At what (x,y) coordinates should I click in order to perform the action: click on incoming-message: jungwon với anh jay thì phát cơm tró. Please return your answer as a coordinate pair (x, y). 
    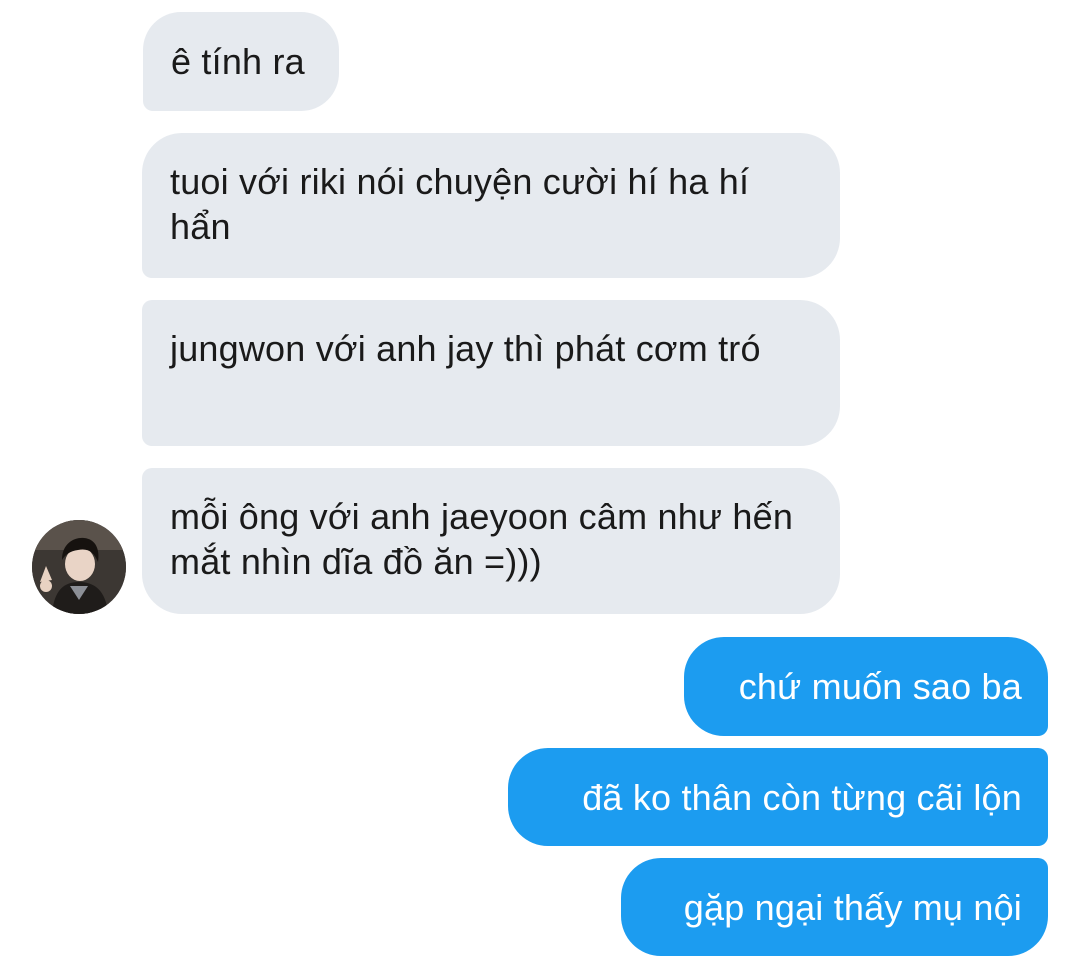
    Looking at the image, I should click on (491, 373).